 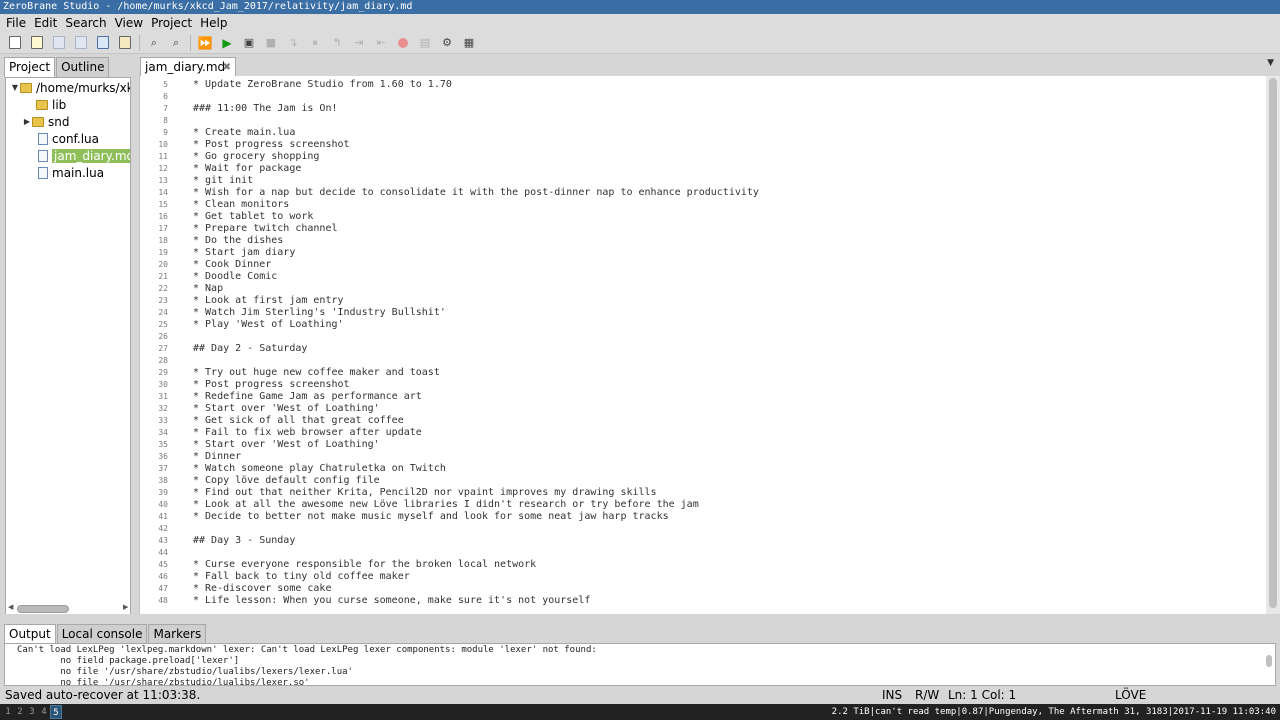 What do you see at coordinates (85, 23) in the screenshot?
I see `menu-search: Search` at bounding box center [85, 23].